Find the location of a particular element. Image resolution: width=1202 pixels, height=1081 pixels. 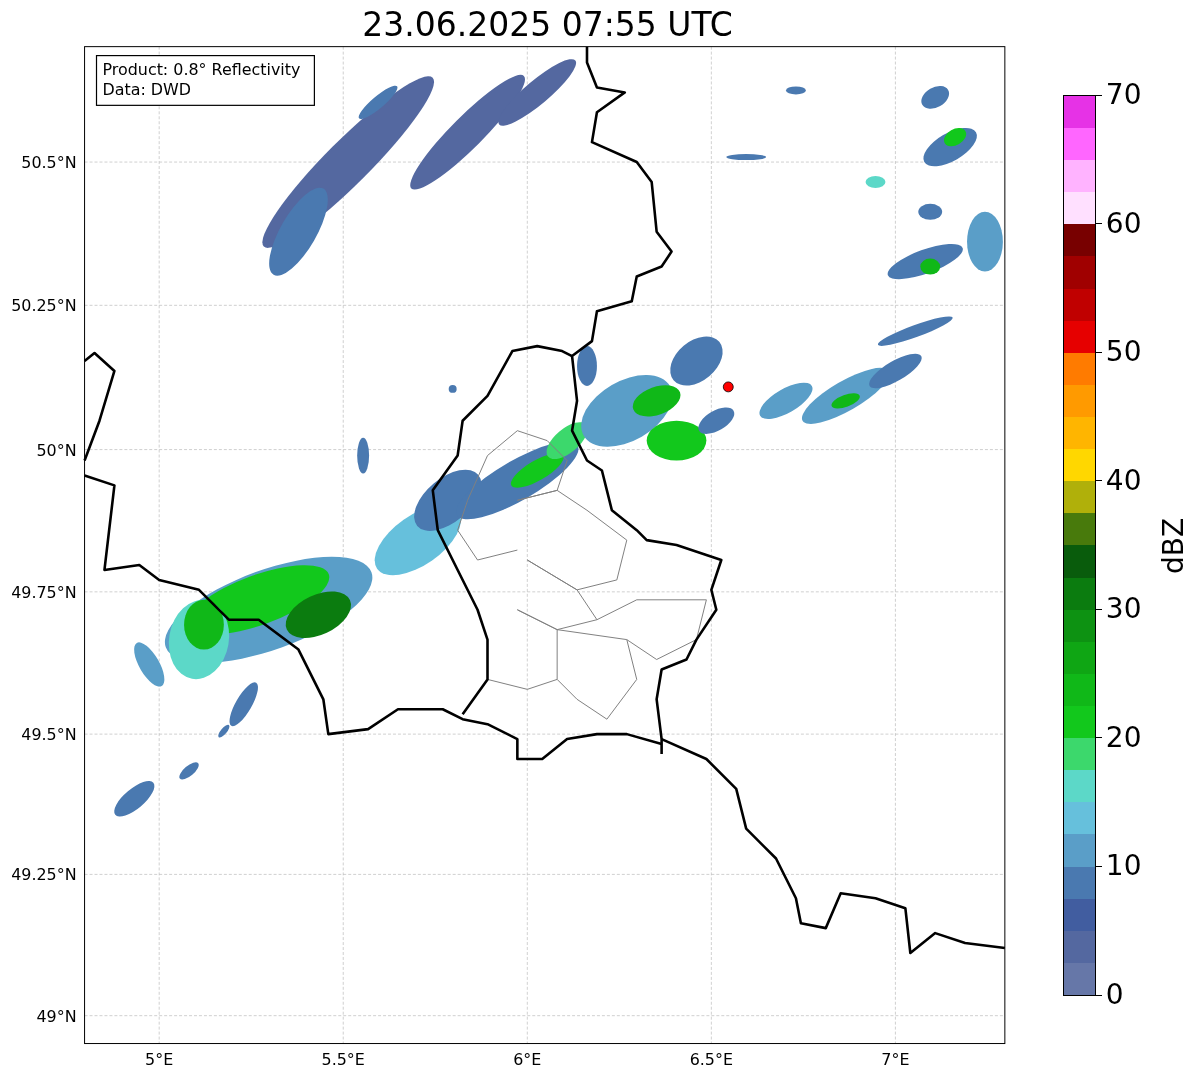

longitude-label: 7°E is located at coordinates (895, 1060).